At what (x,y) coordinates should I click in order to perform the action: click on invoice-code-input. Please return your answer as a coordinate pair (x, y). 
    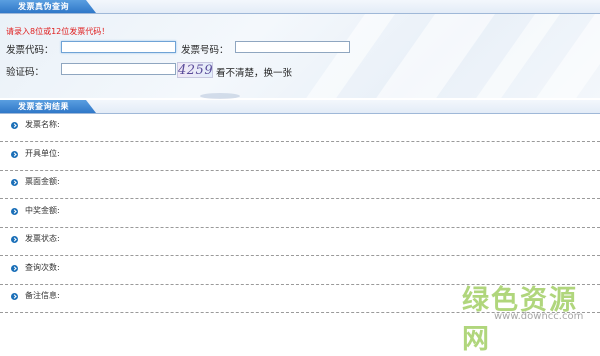
    Looking at the image, I should click on (118, 47).